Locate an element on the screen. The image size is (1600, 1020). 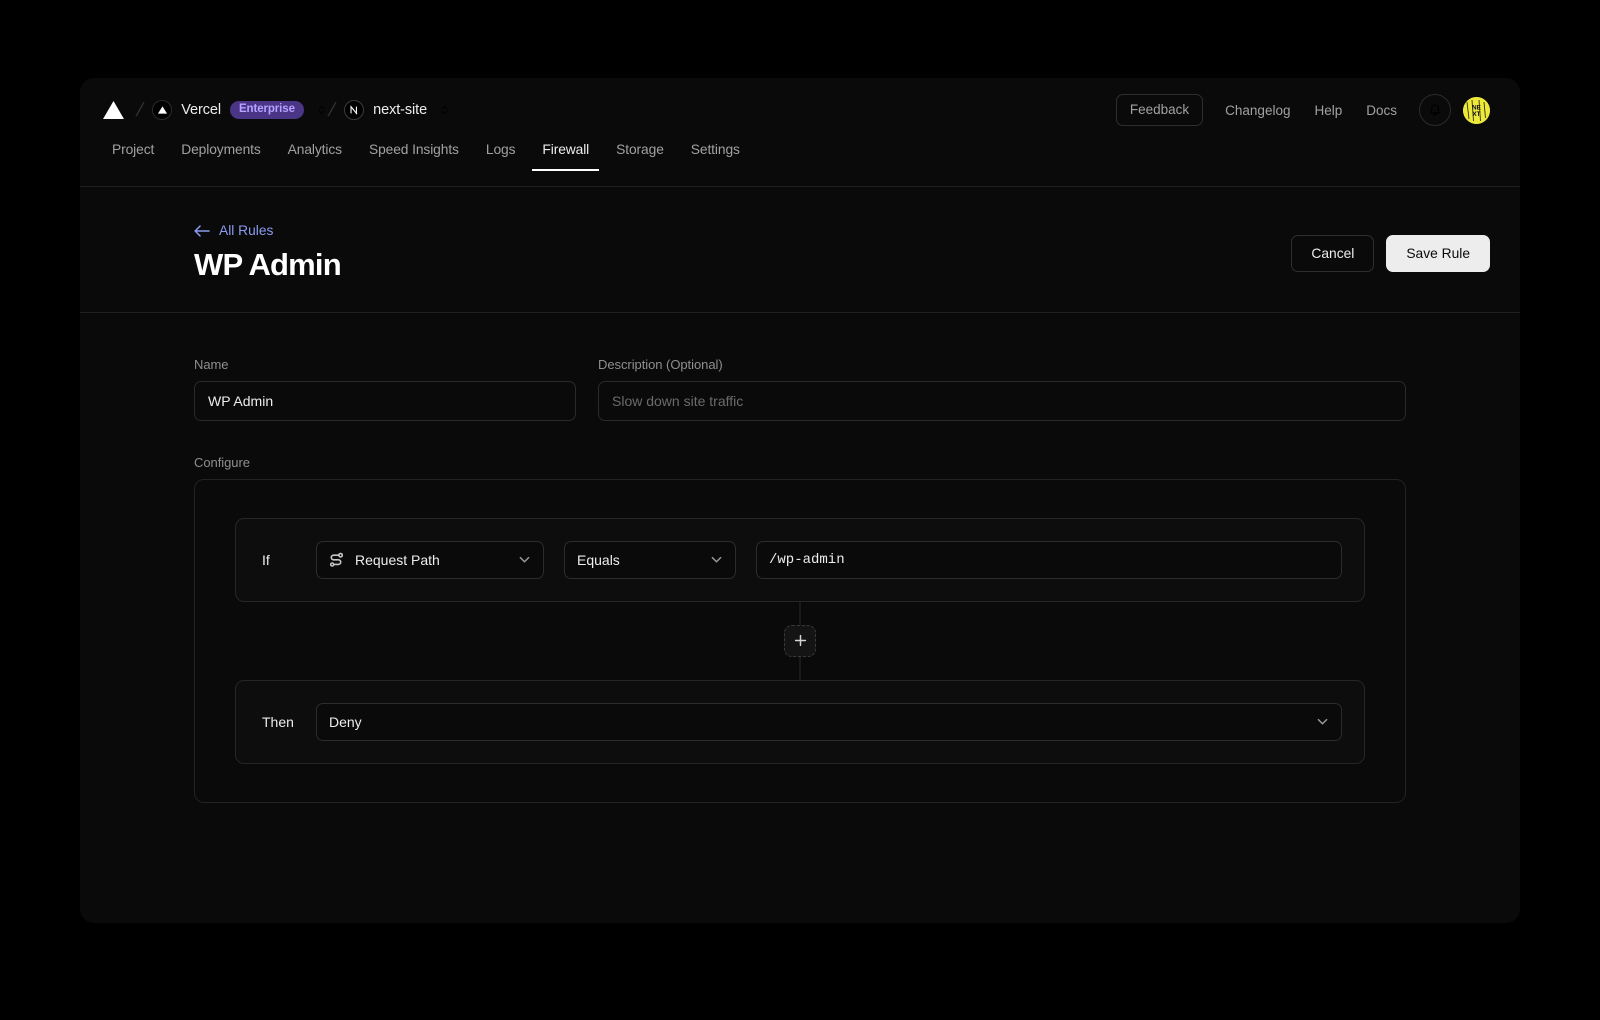
if-keyword: If is located at coordinates (266, 559).